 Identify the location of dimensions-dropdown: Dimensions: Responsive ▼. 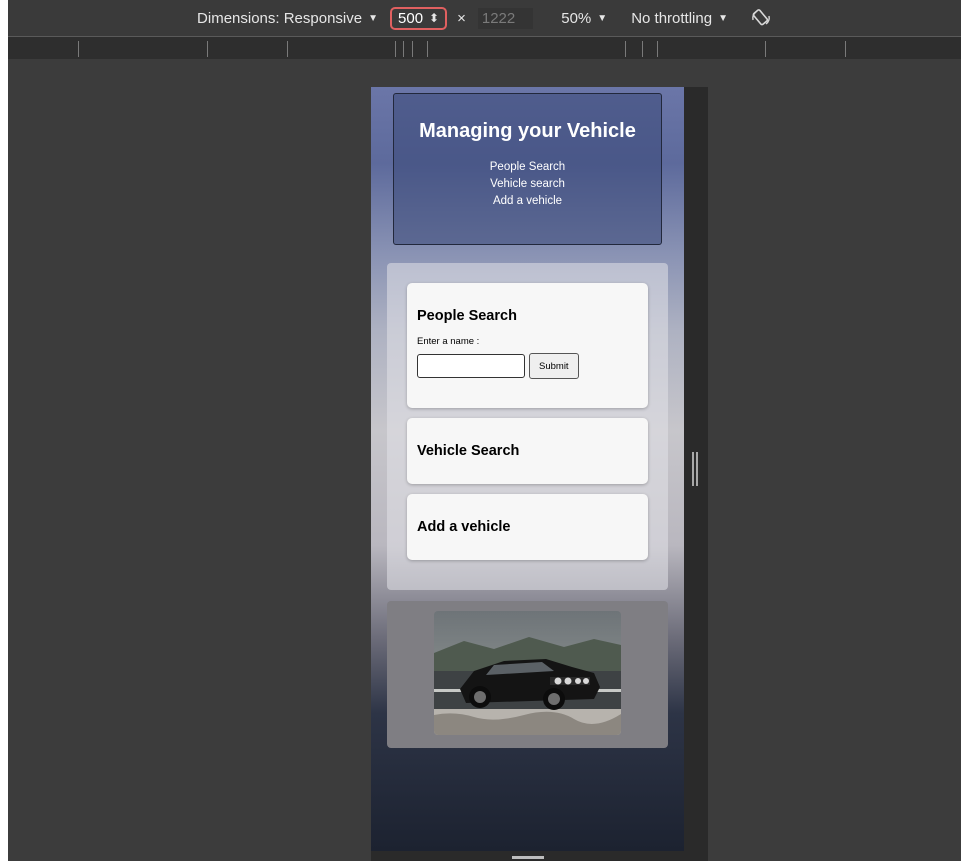
(287, 18).